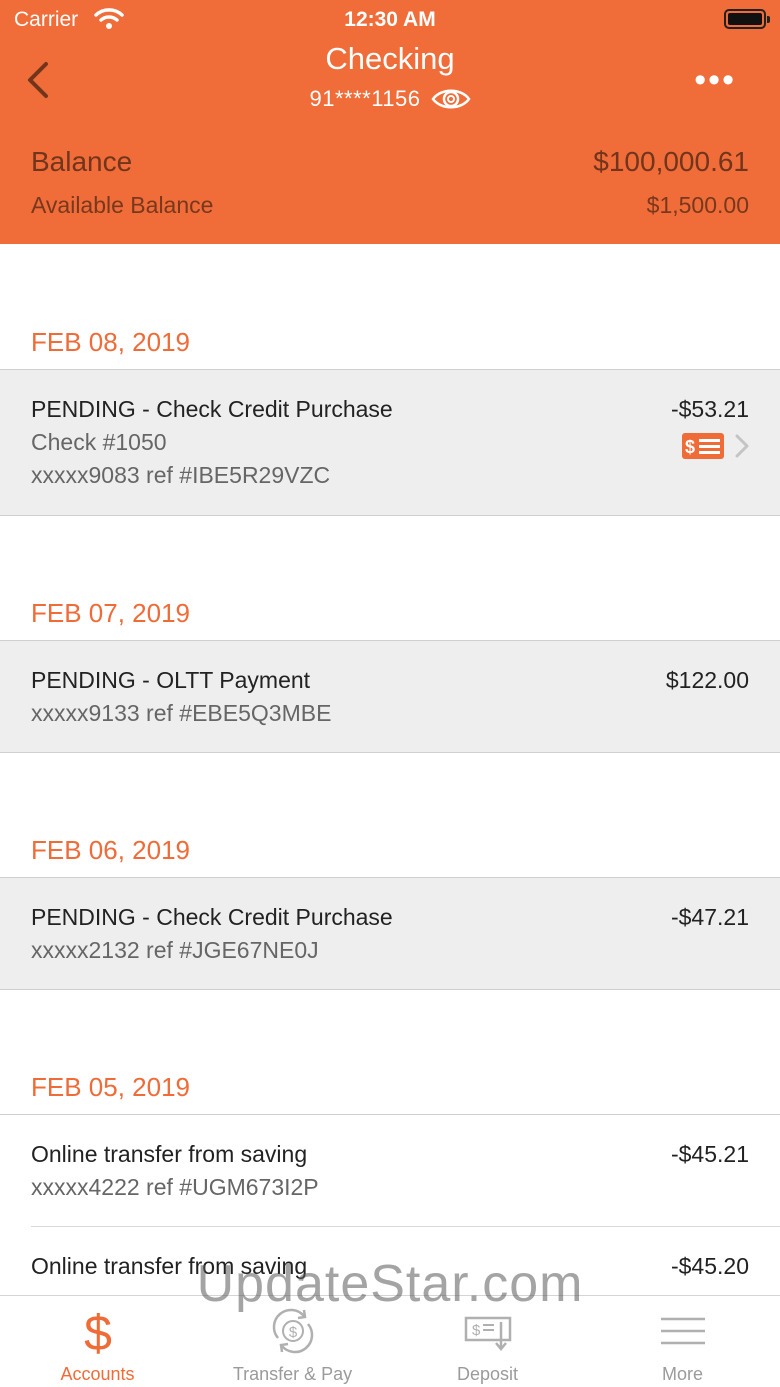 The height and width of the screenshot is (1387, 780). Describe the element at coordinates (450, 99) in the screenshot. I see `eye-icon` at that location.